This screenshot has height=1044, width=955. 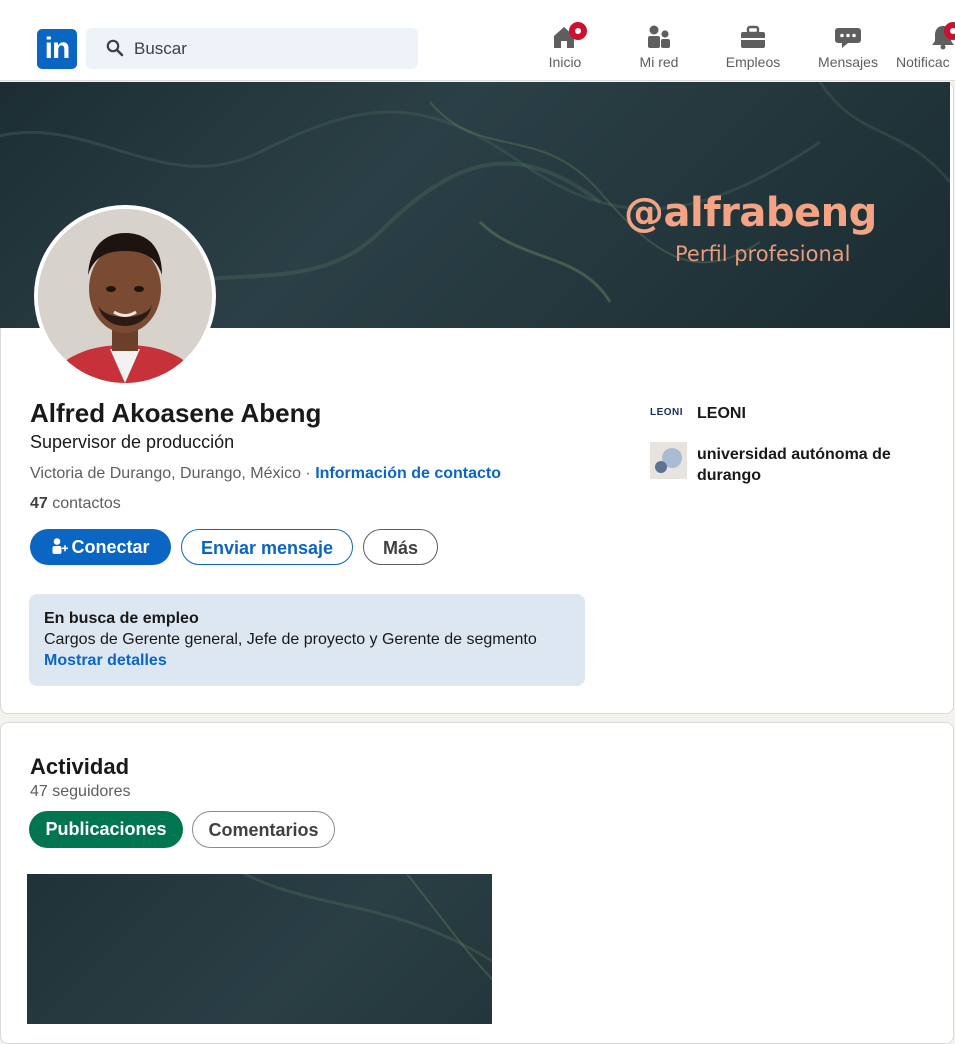 What do you see at coordinates (165, 473) in the screenshot?
I see `profile-location: Victoria de Durango, Durango, México` at bounding box center [165, 473].